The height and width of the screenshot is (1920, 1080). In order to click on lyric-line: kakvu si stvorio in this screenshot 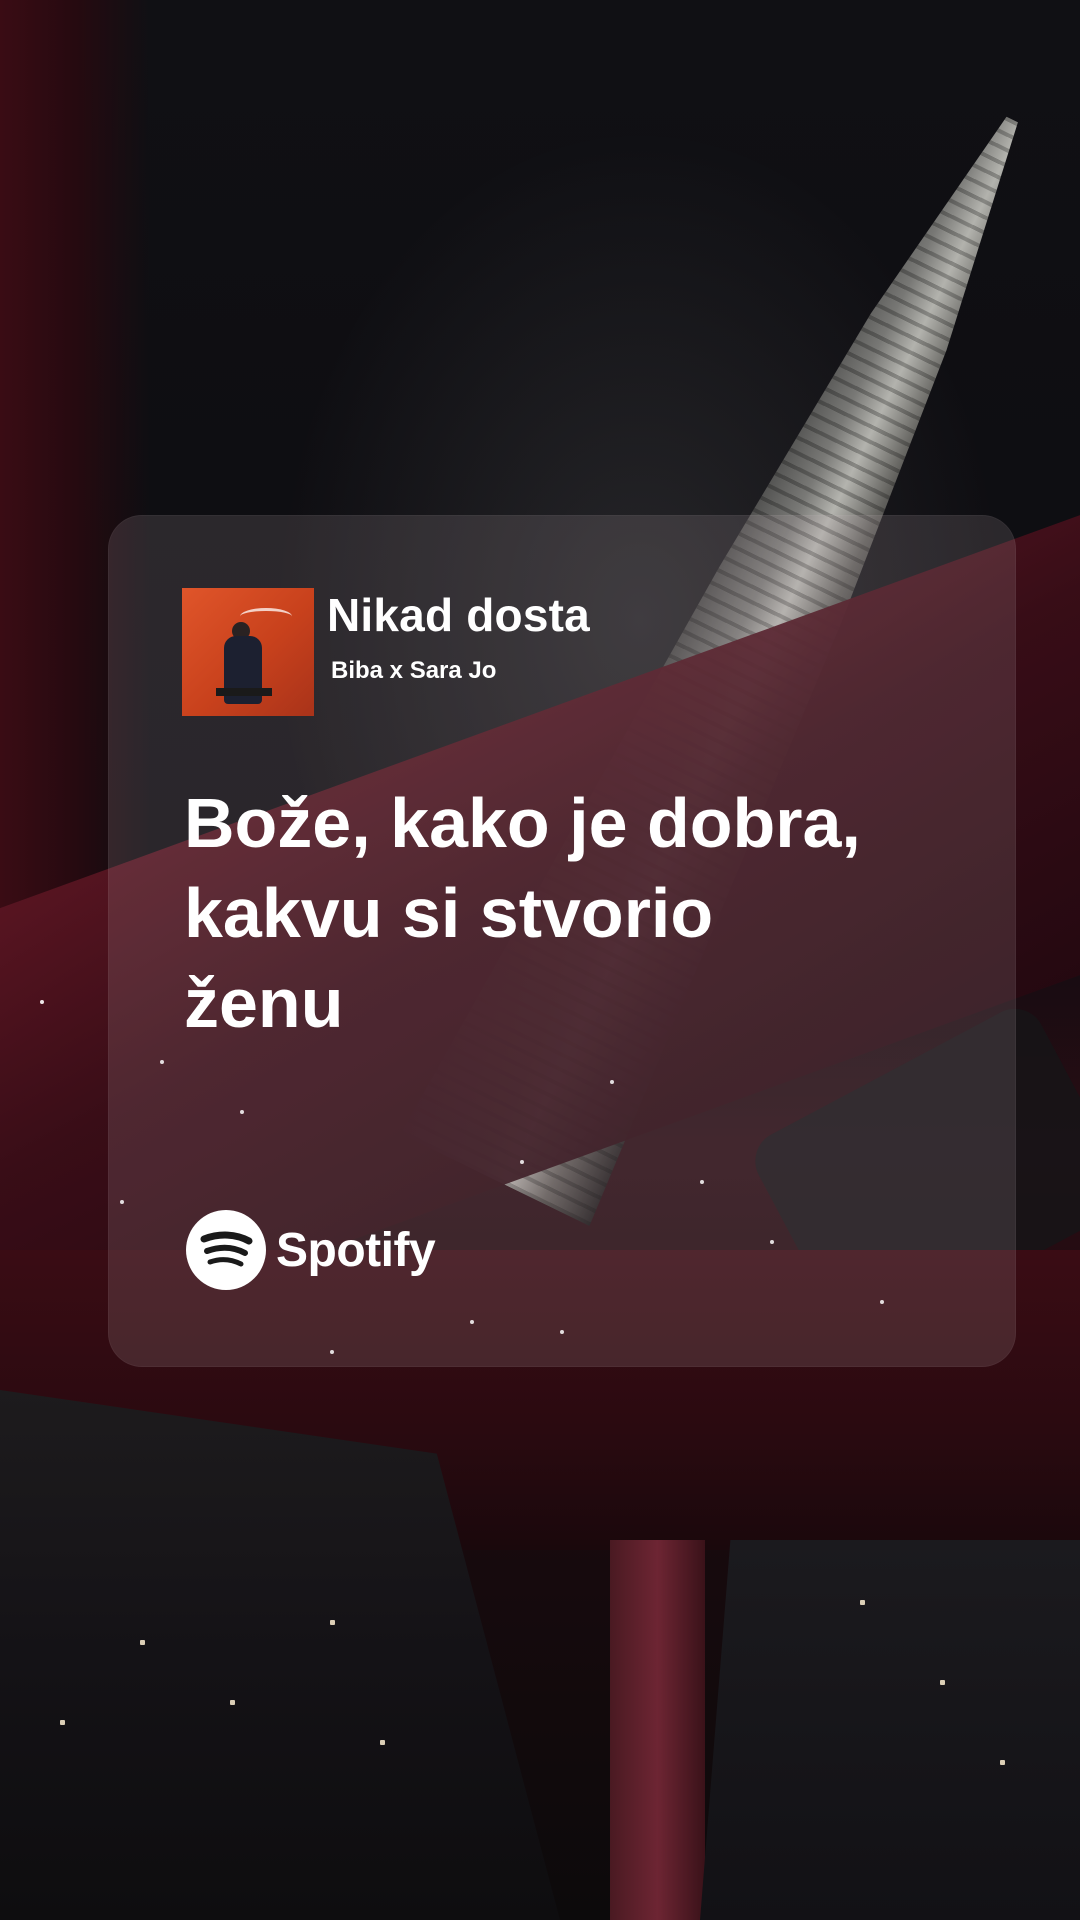, I will do `click(449, 913)`.